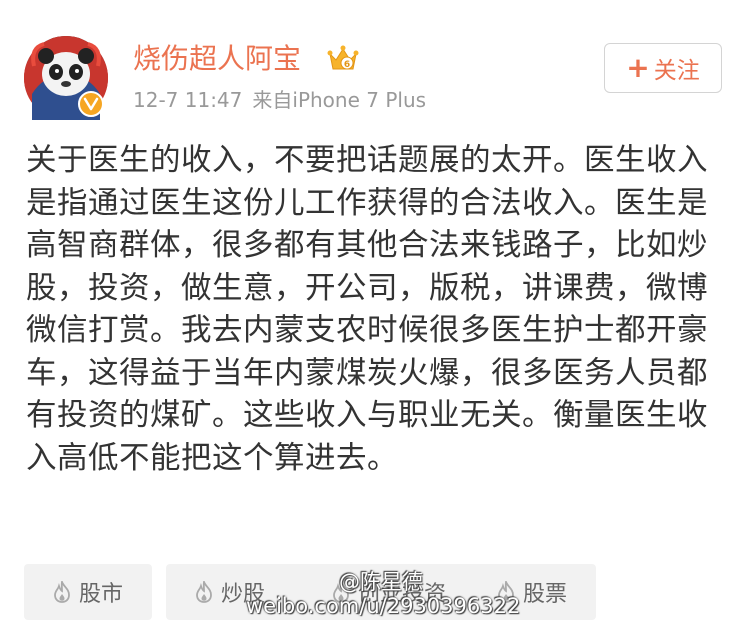 This screenshot has height=626, width=750. Describe the element at coordinates (217, 59) in the screenshot. I see `user-name-link: 烧伤超人阿宝` at that location.